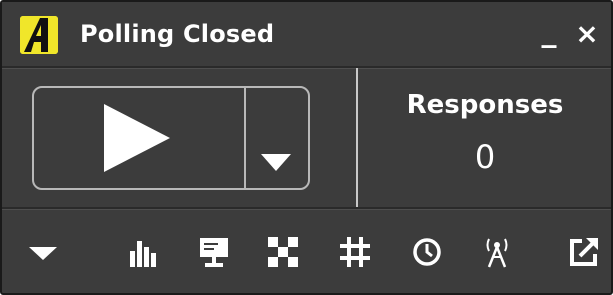 This screenshot has width=613, height=295. Describe the element at coordinates (549, 32) in the screenshot. I see `minimize-button: _` at that location.